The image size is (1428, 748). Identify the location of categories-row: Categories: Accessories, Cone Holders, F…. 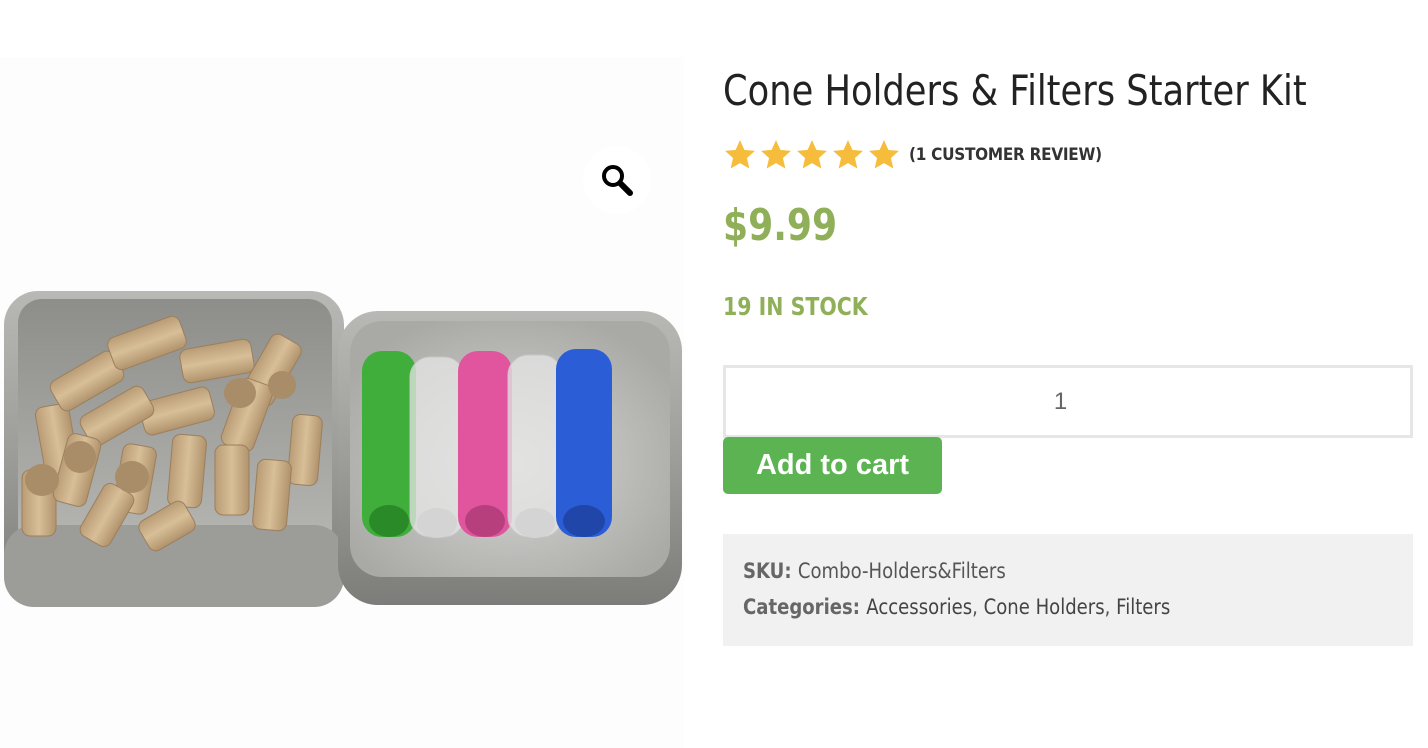
(1022, 610).